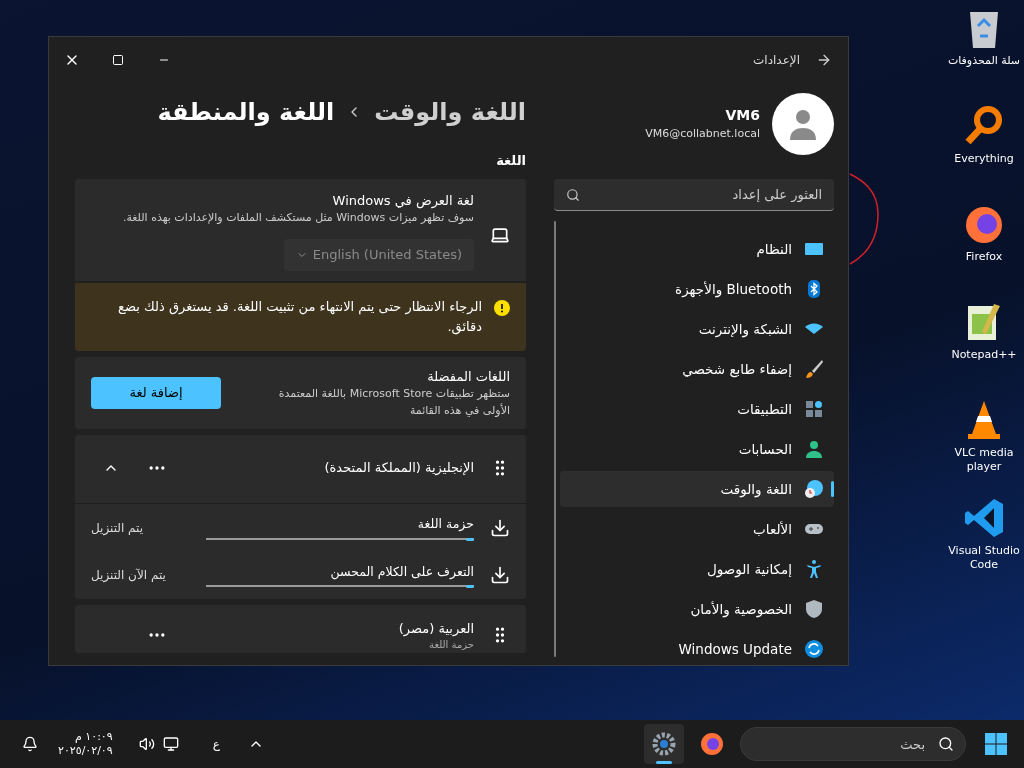  I want to click on desktop-icon-label: Everything, so click(984, 159).